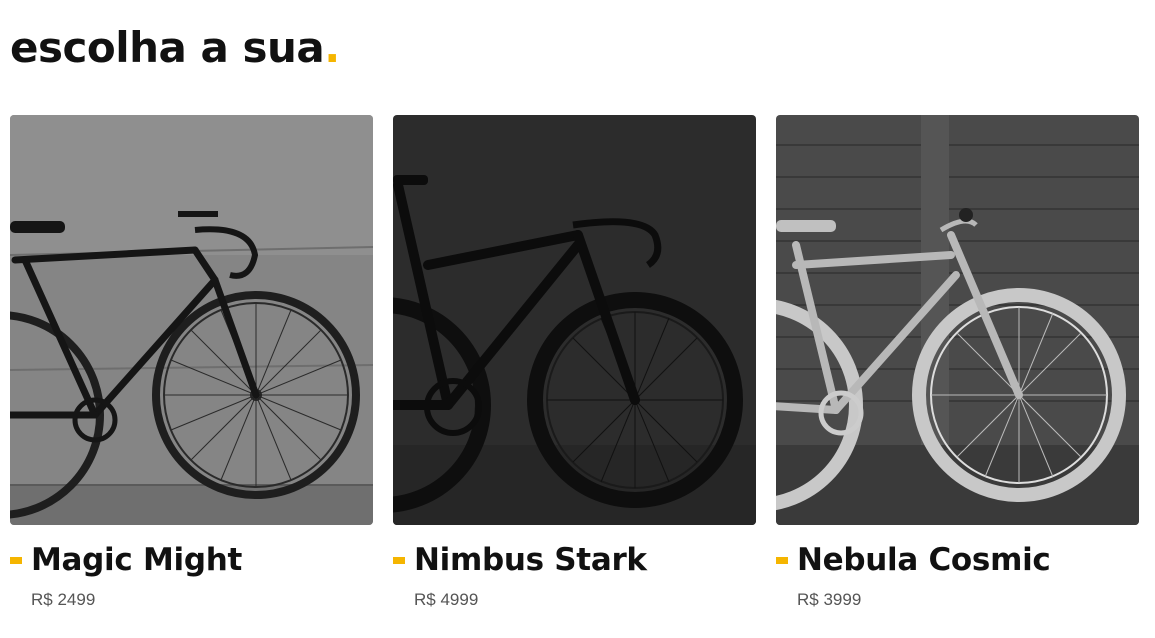 The width and height of the screenshot is (1155, 638). Describe the element at coordinates (136, 560) in the screenshot. I see `product-name-label: Magic Might` at that location.